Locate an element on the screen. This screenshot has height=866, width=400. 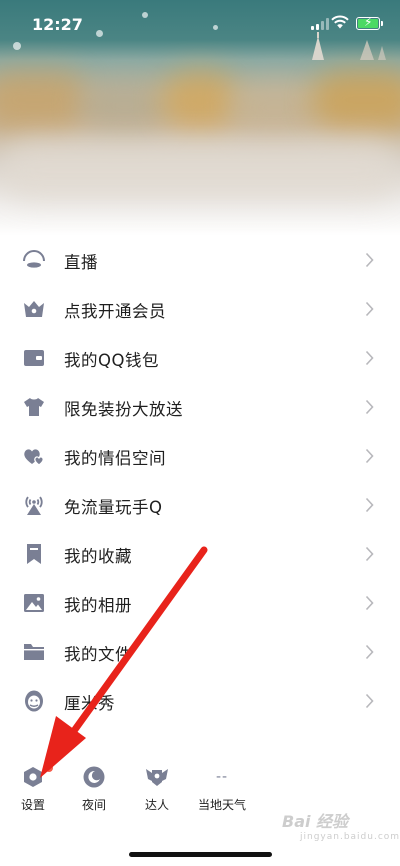
menu-item-label: 我的收藏 is located at coordinates (98, 556).